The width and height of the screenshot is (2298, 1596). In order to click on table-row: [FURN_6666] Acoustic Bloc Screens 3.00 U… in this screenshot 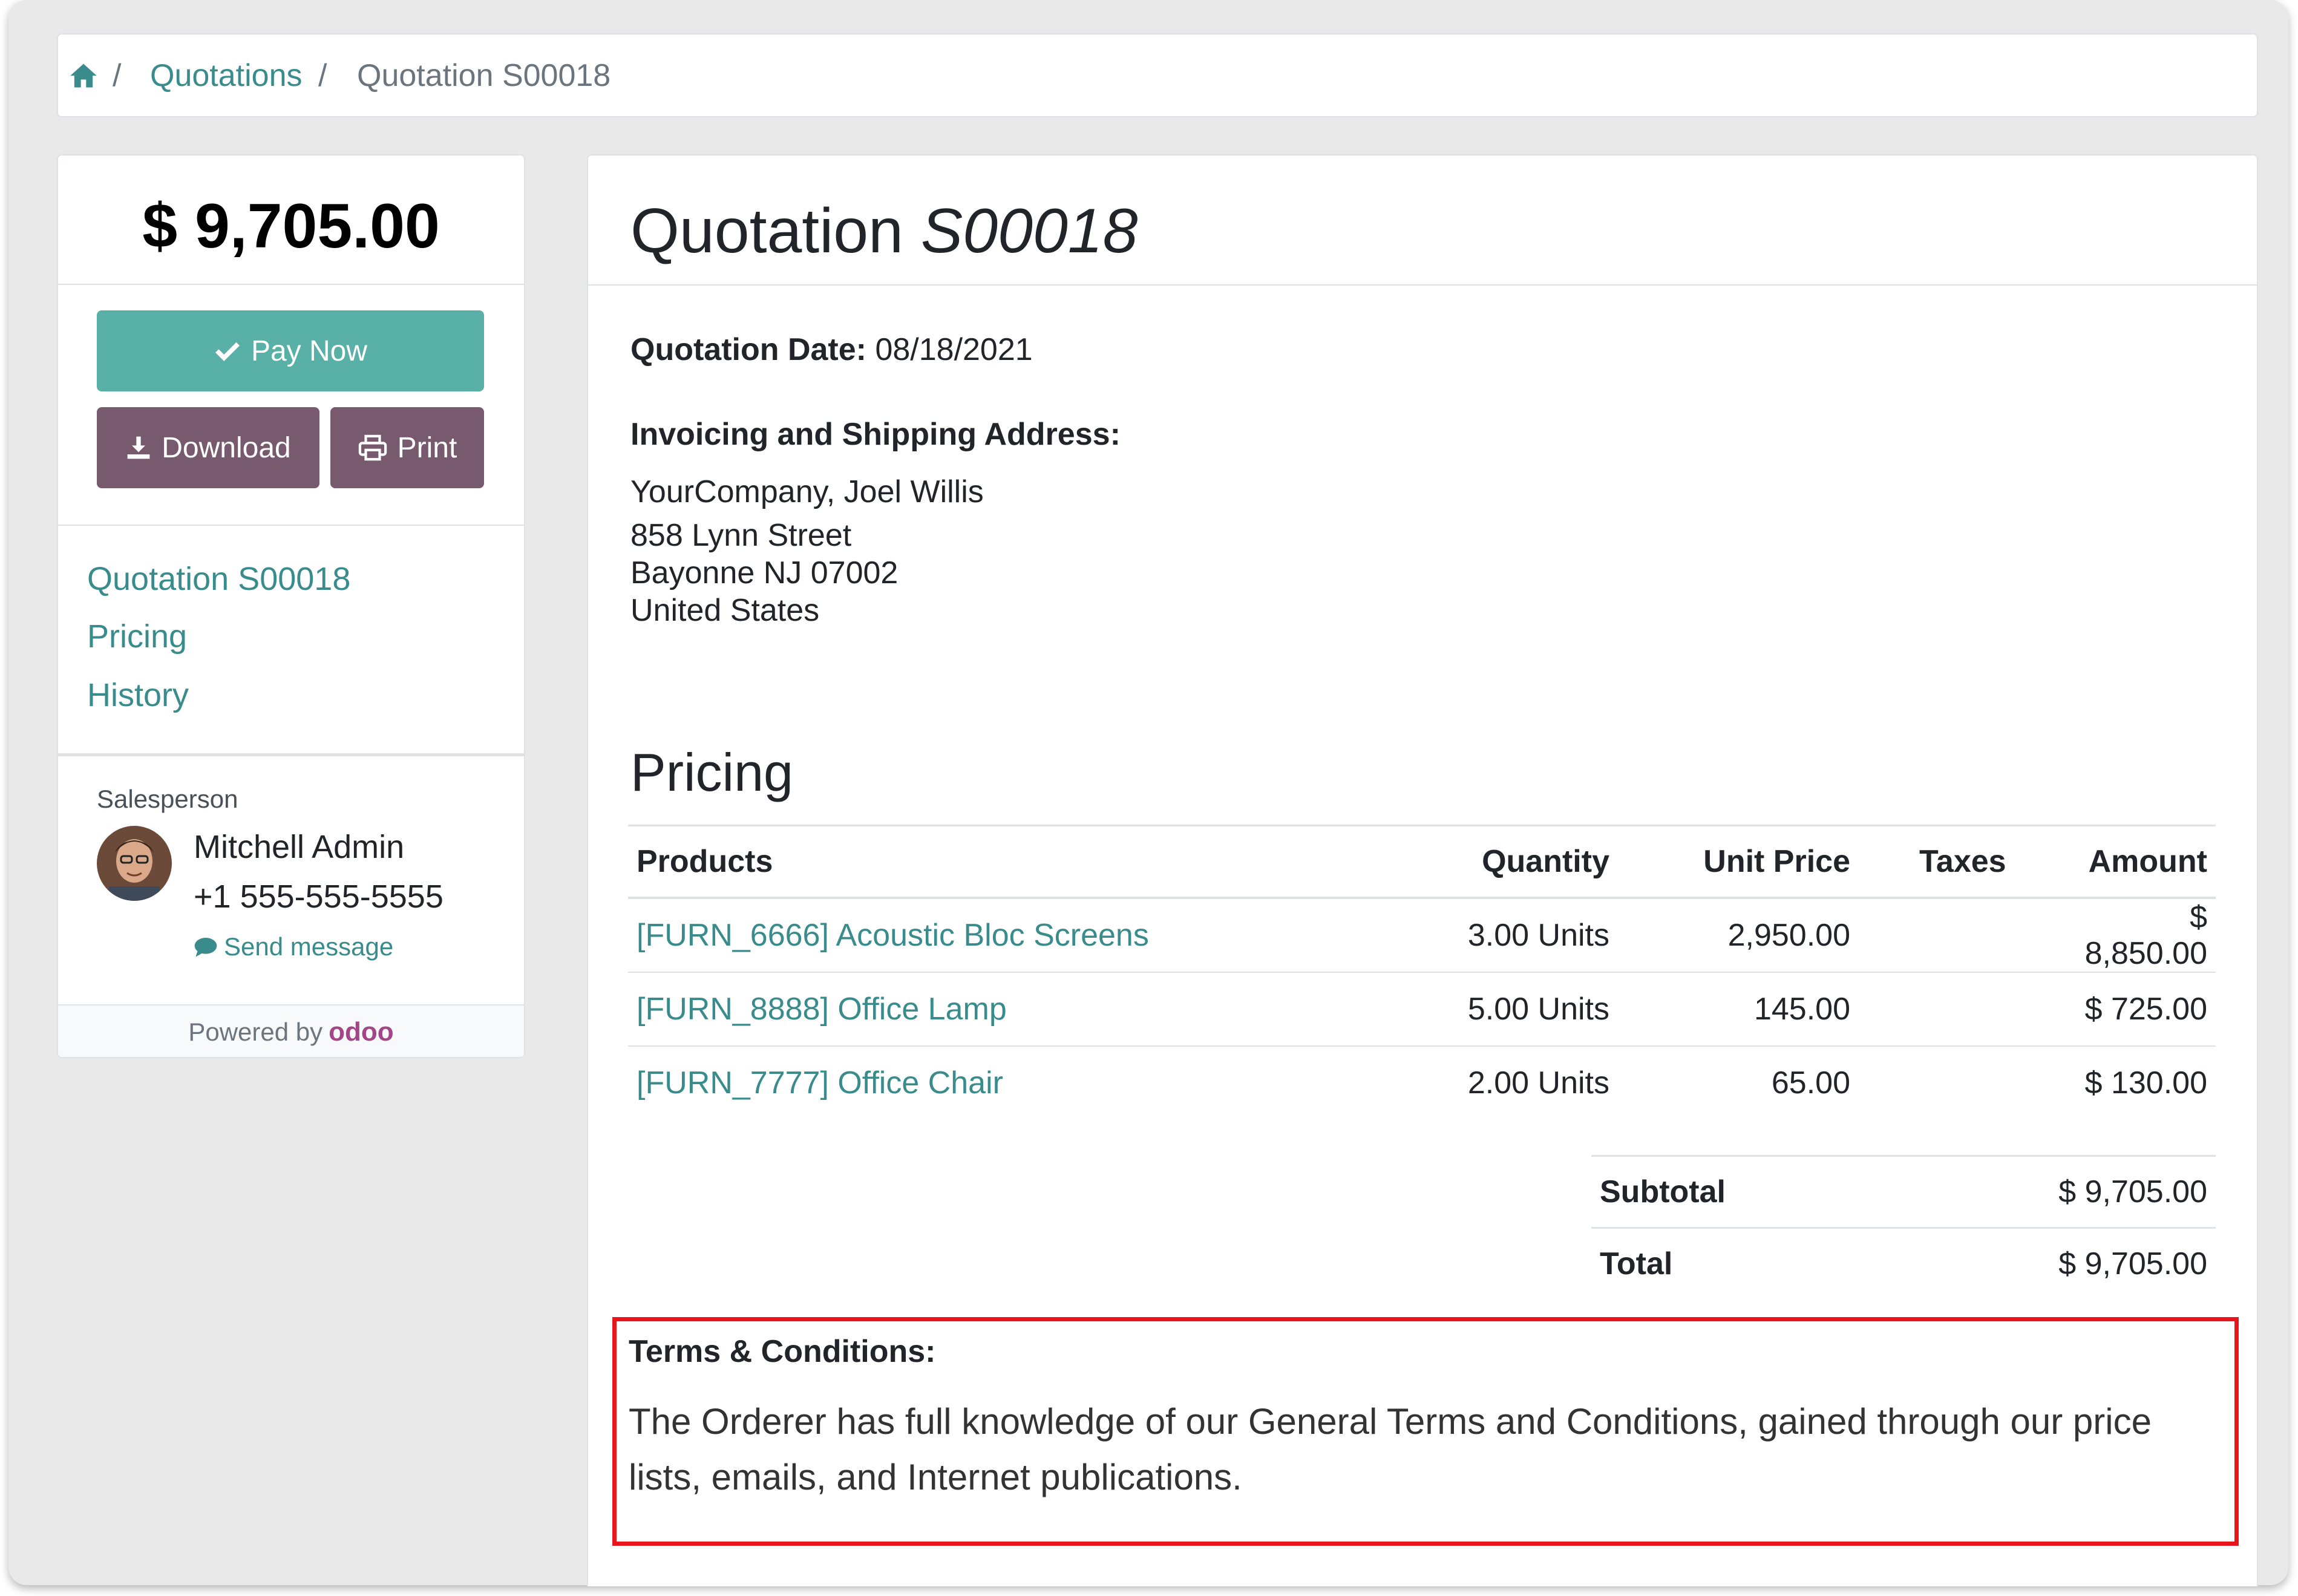, I will do `click(1422, 935)`.